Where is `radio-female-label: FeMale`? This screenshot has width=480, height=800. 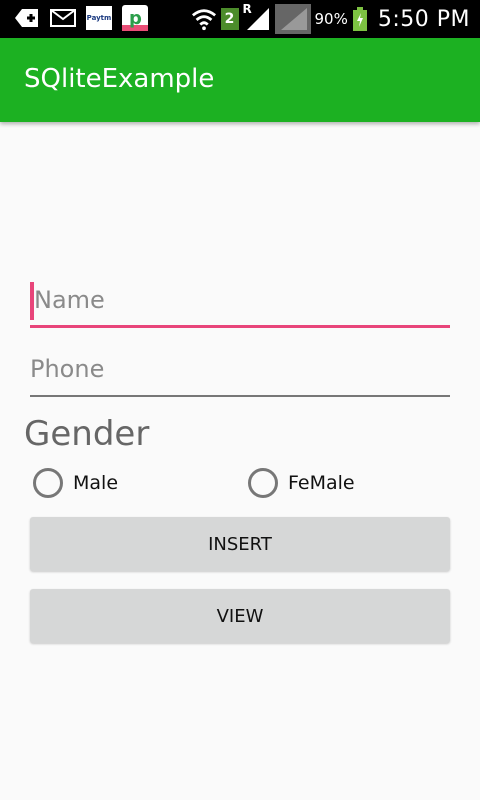
radio-female-label: FeMale is located at coordinates (321, 483).